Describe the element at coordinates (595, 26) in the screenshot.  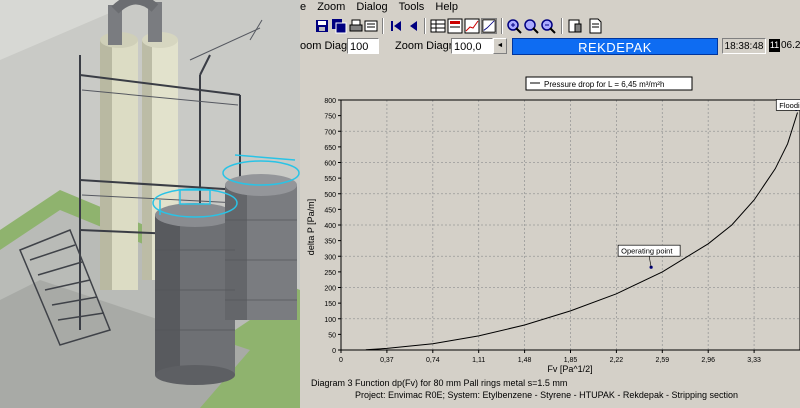
I see `document-icon` at that location.